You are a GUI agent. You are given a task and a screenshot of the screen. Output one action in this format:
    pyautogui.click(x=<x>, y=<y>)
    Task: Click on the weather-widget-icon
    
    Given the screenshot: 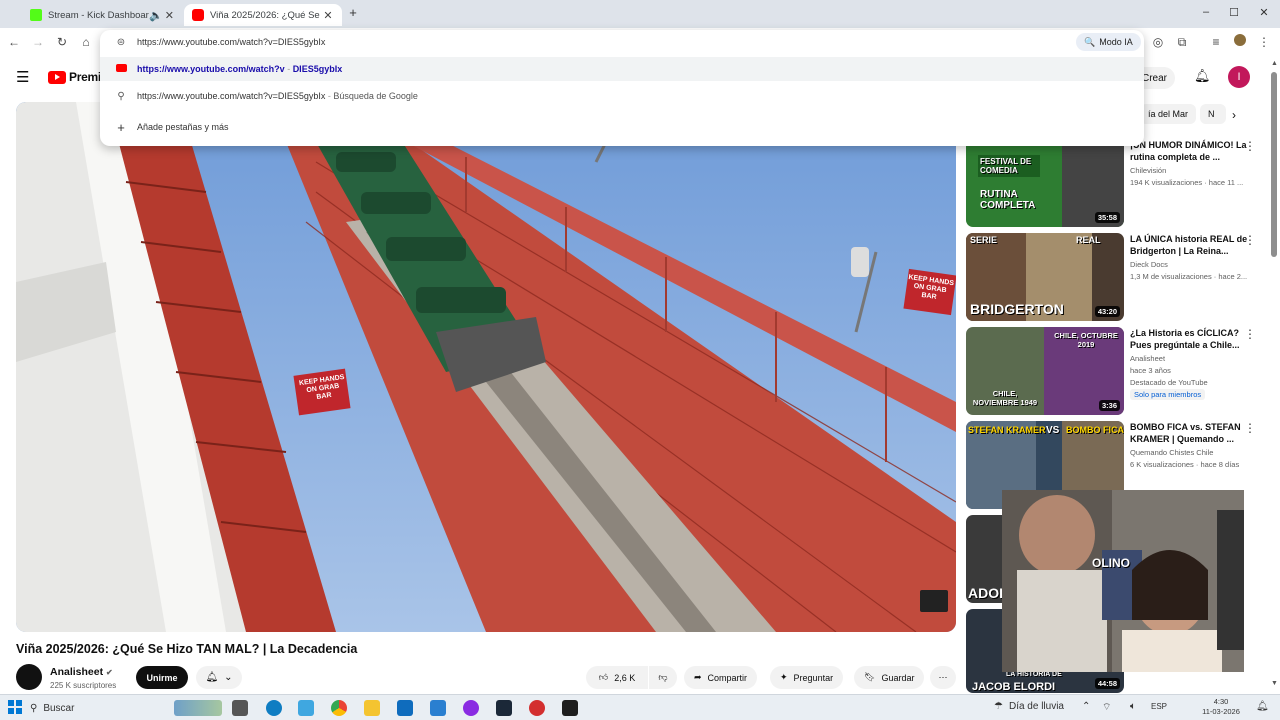 What is the action you would take?
    pyautogui.click(x=198, y=708)
    